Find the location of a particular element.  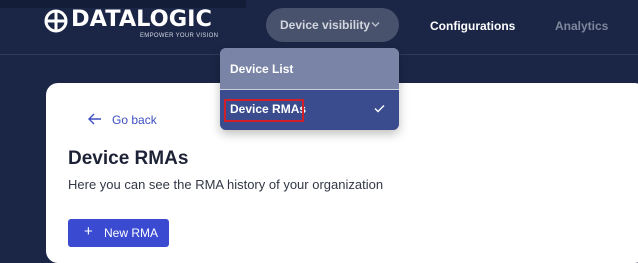

datalogic-logo: DATALOGIC EMPOWER YOUR VISION is located at coordinates (131, 25).